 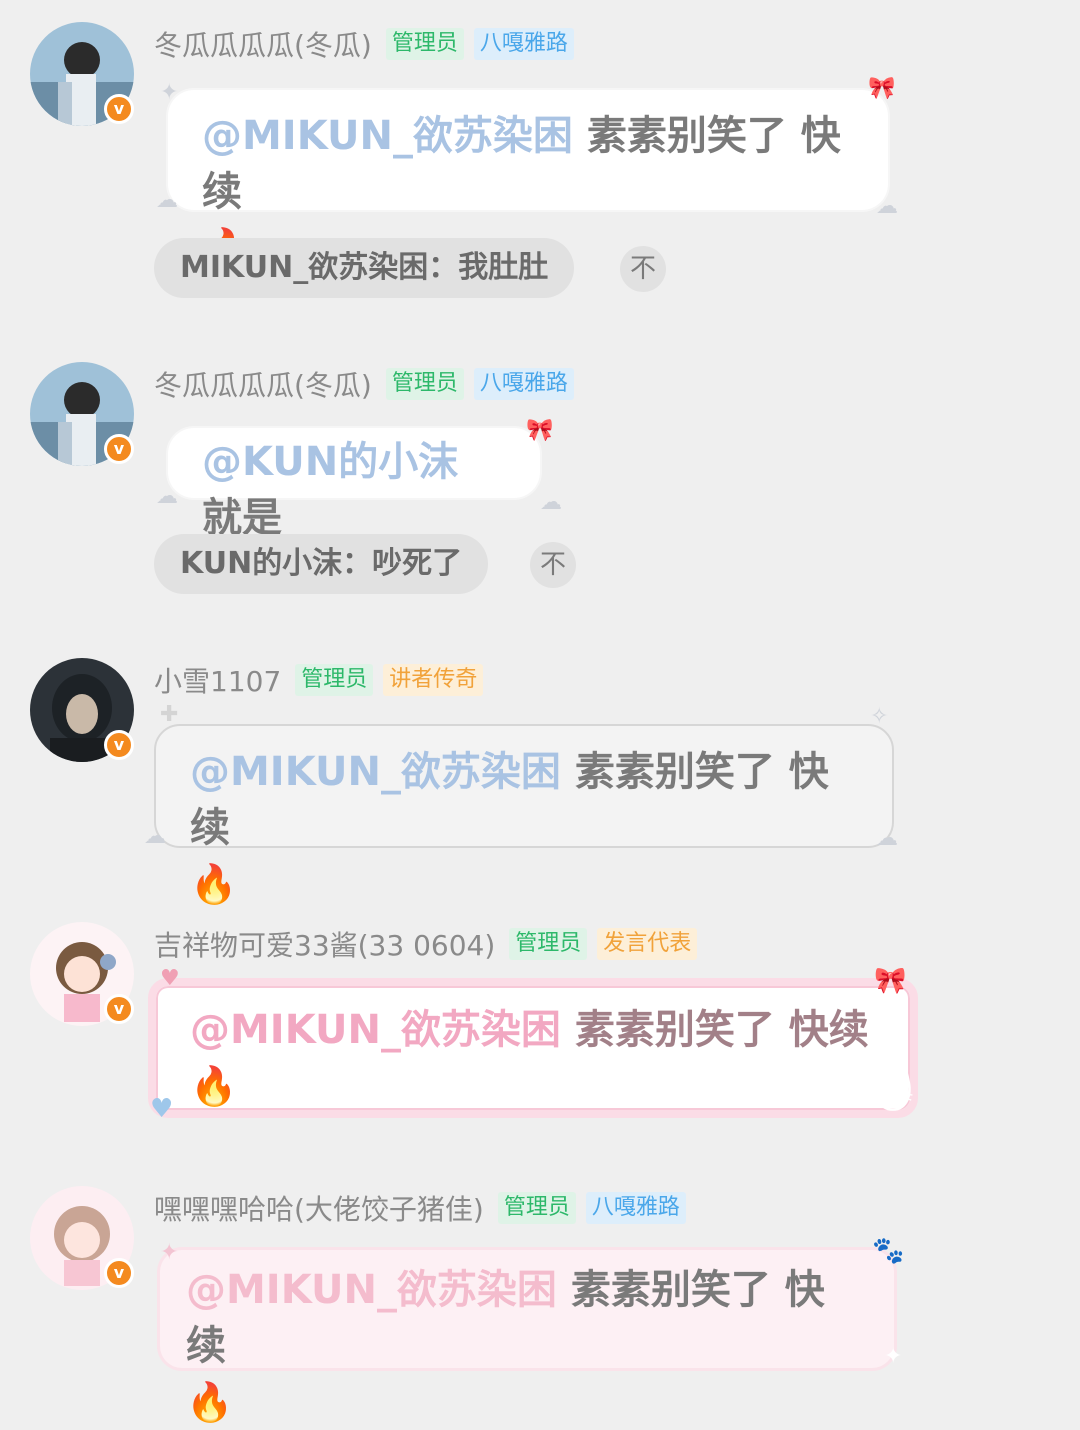 I want to click on message-header: 吉祥物可爱33酱(33 0604) 管理员 发言代表, so click(x=430, y=944).